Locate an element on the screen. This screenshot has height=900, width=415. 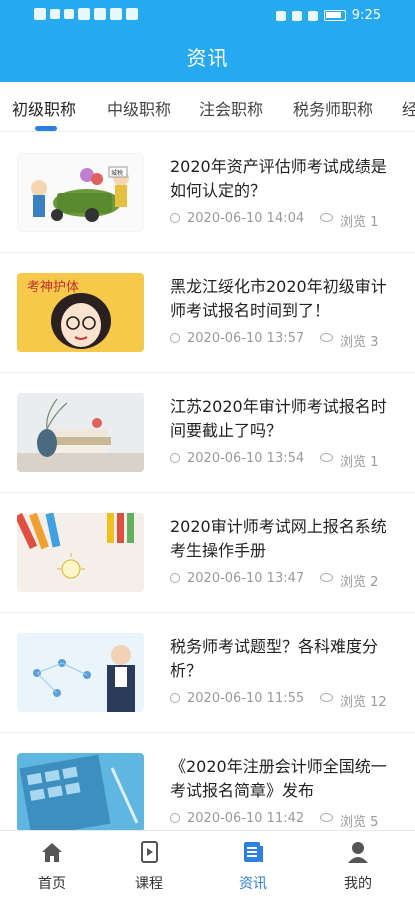
news-title: 黑龙江绥化市2020年初级审计师考试报名时间到了！ is located at coordinates (278, 298).